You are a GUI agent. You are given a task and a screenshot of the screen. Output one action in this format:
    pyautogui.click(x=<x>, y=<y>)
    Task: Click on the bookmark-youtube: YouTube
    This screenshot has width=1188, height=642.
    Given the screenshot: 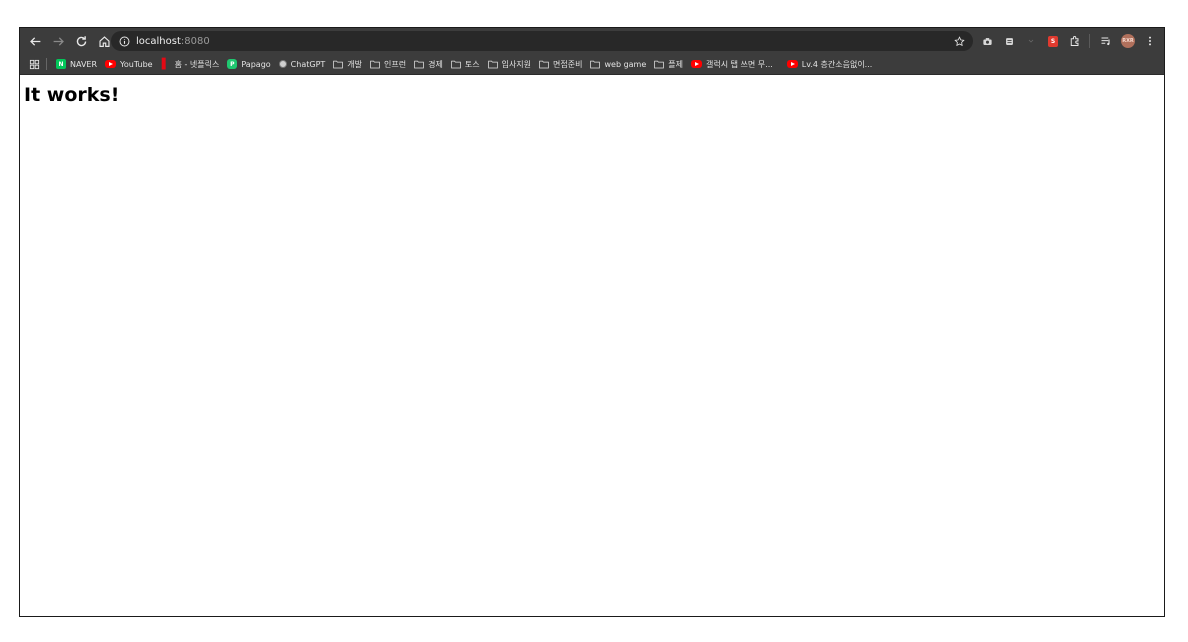 What is the action you would take?
    pyautogui.click(x=129, y=64)
    